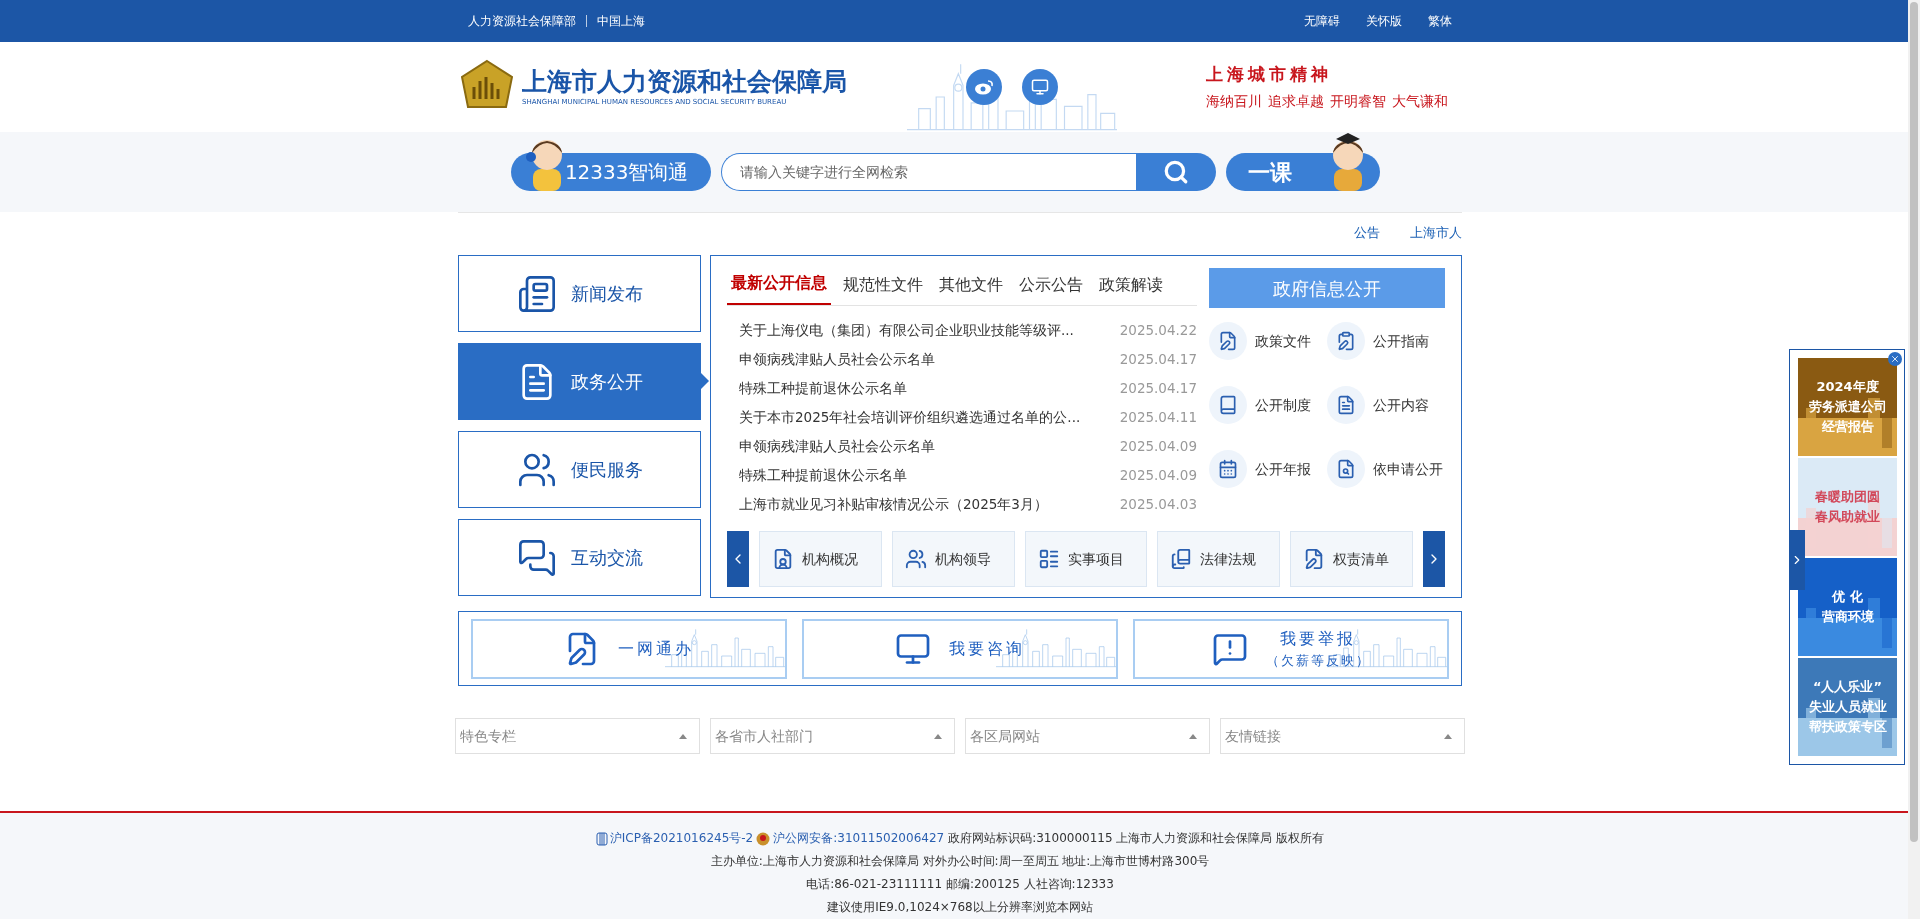 Image resolution: width=1920 pixels, height=919 pixels. I want to click on banner-text: 优 化, so click(1847, 597).